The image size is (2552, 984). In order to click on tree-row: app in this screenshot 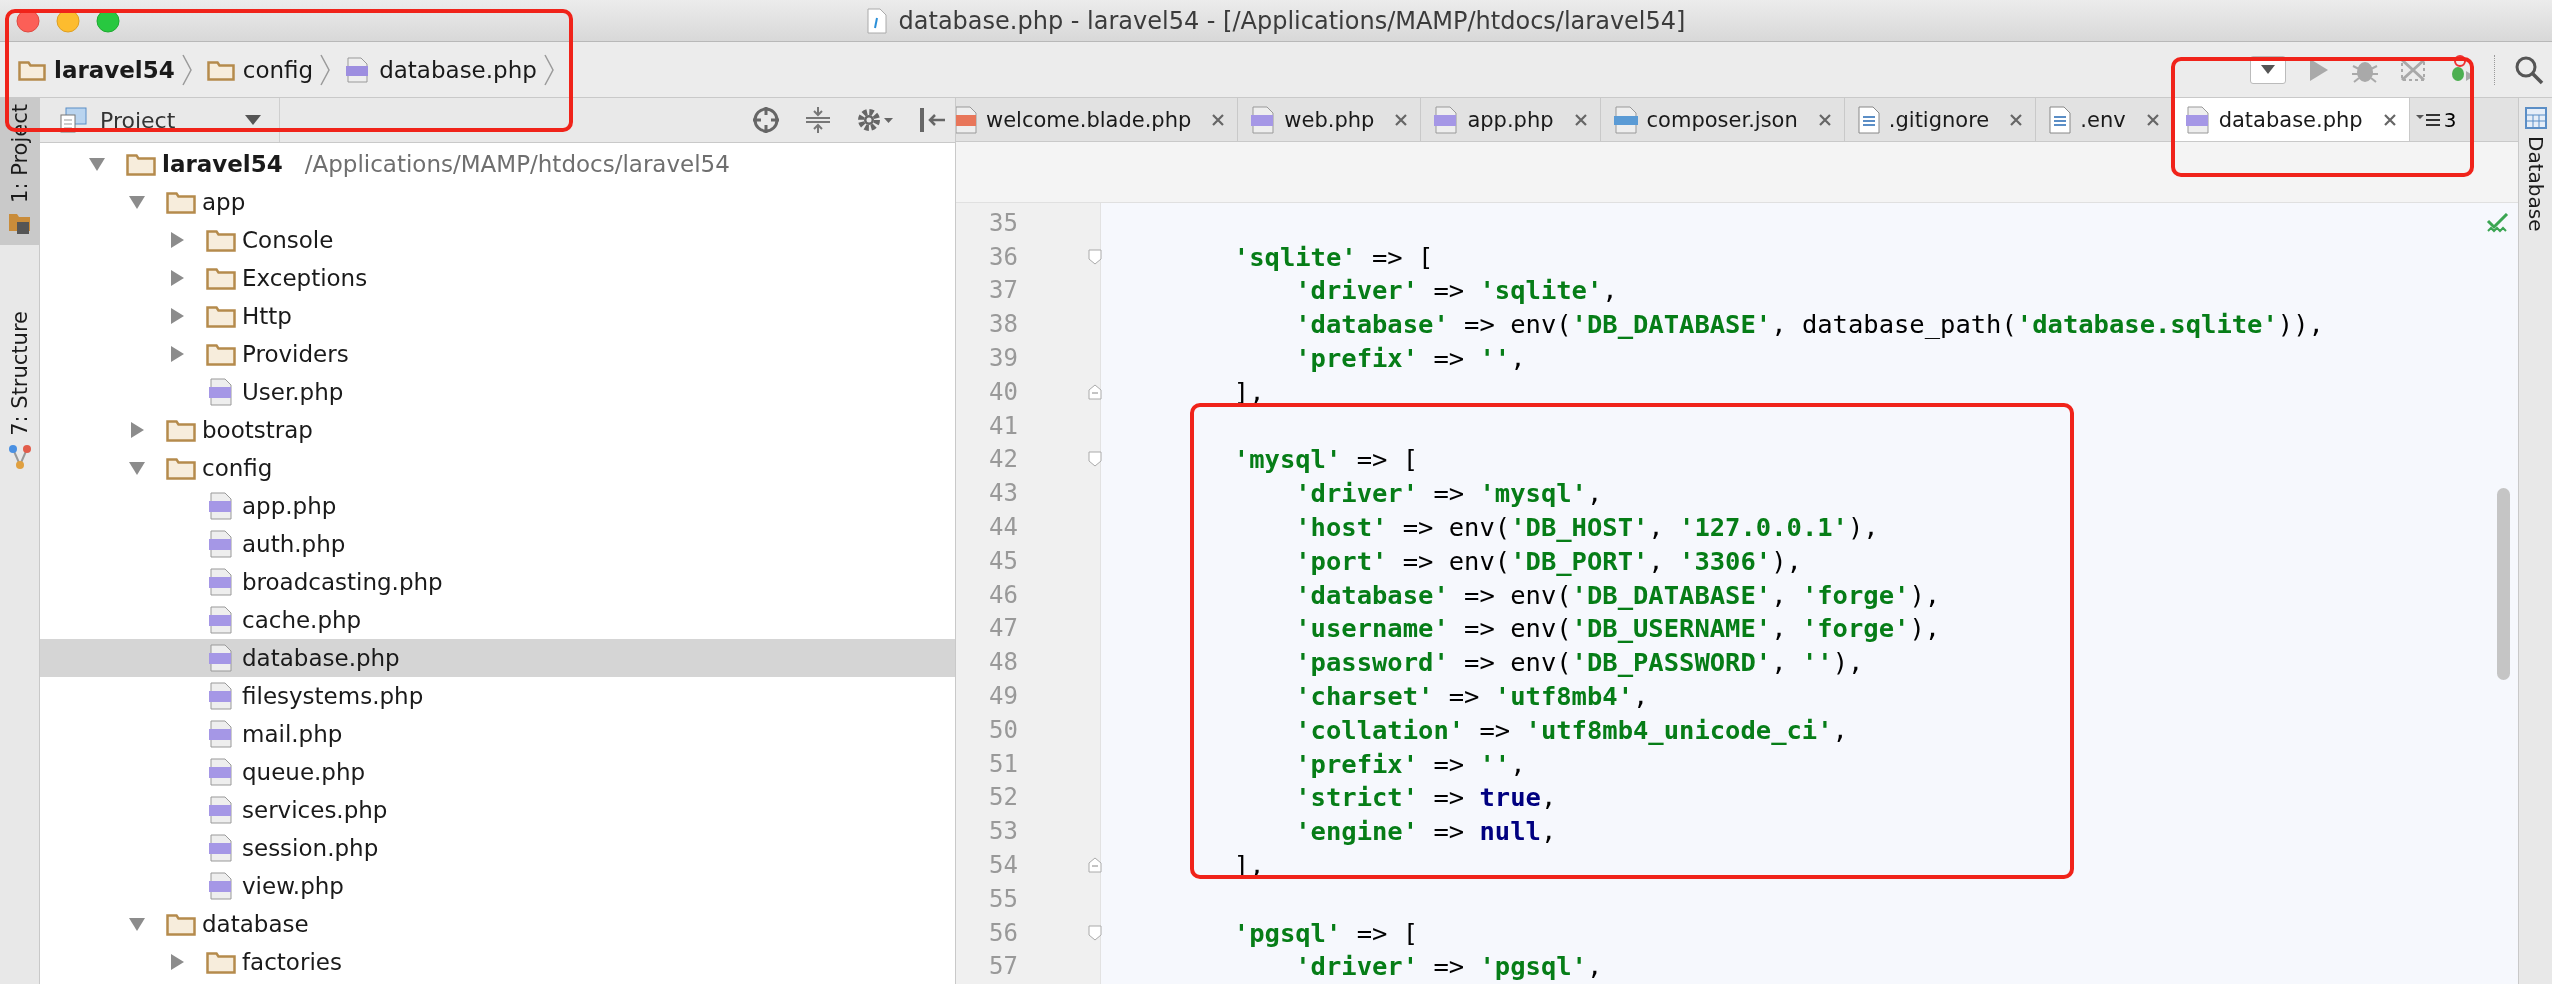, I will do `click(497, 202)`.